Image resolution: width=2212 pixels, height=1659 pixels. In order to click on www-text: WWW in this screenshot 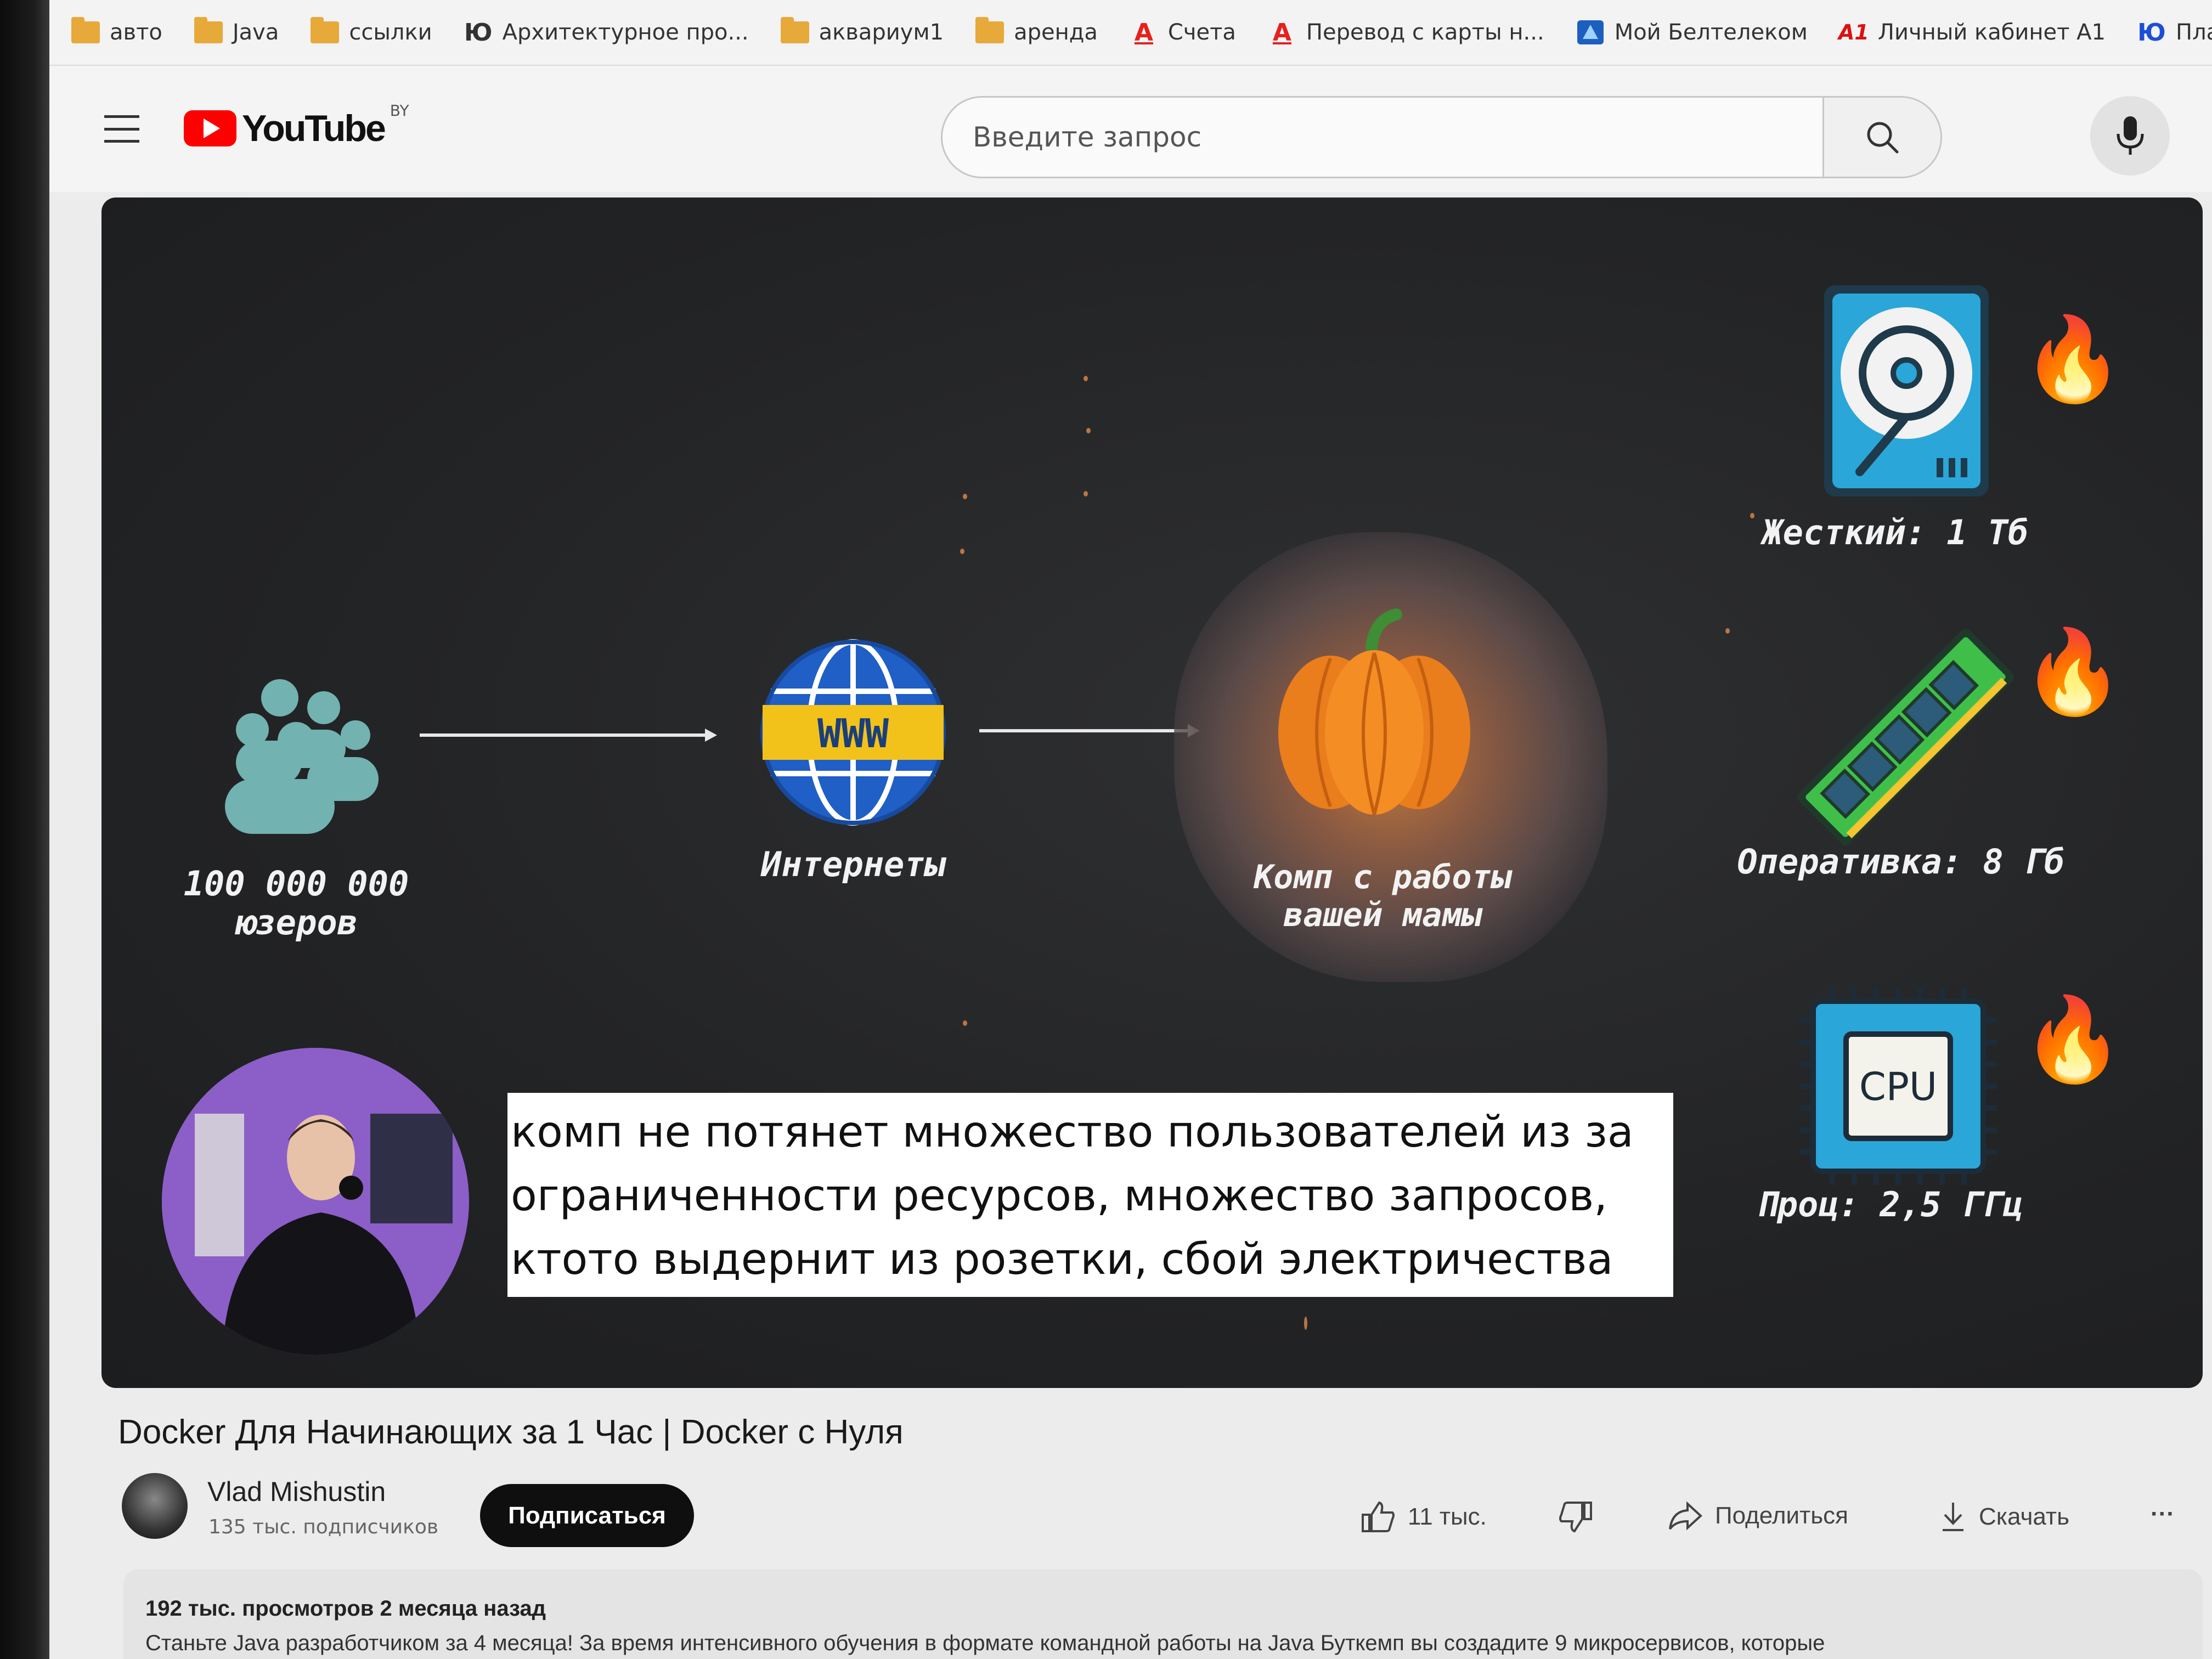, I will do `click(853, 733)`.